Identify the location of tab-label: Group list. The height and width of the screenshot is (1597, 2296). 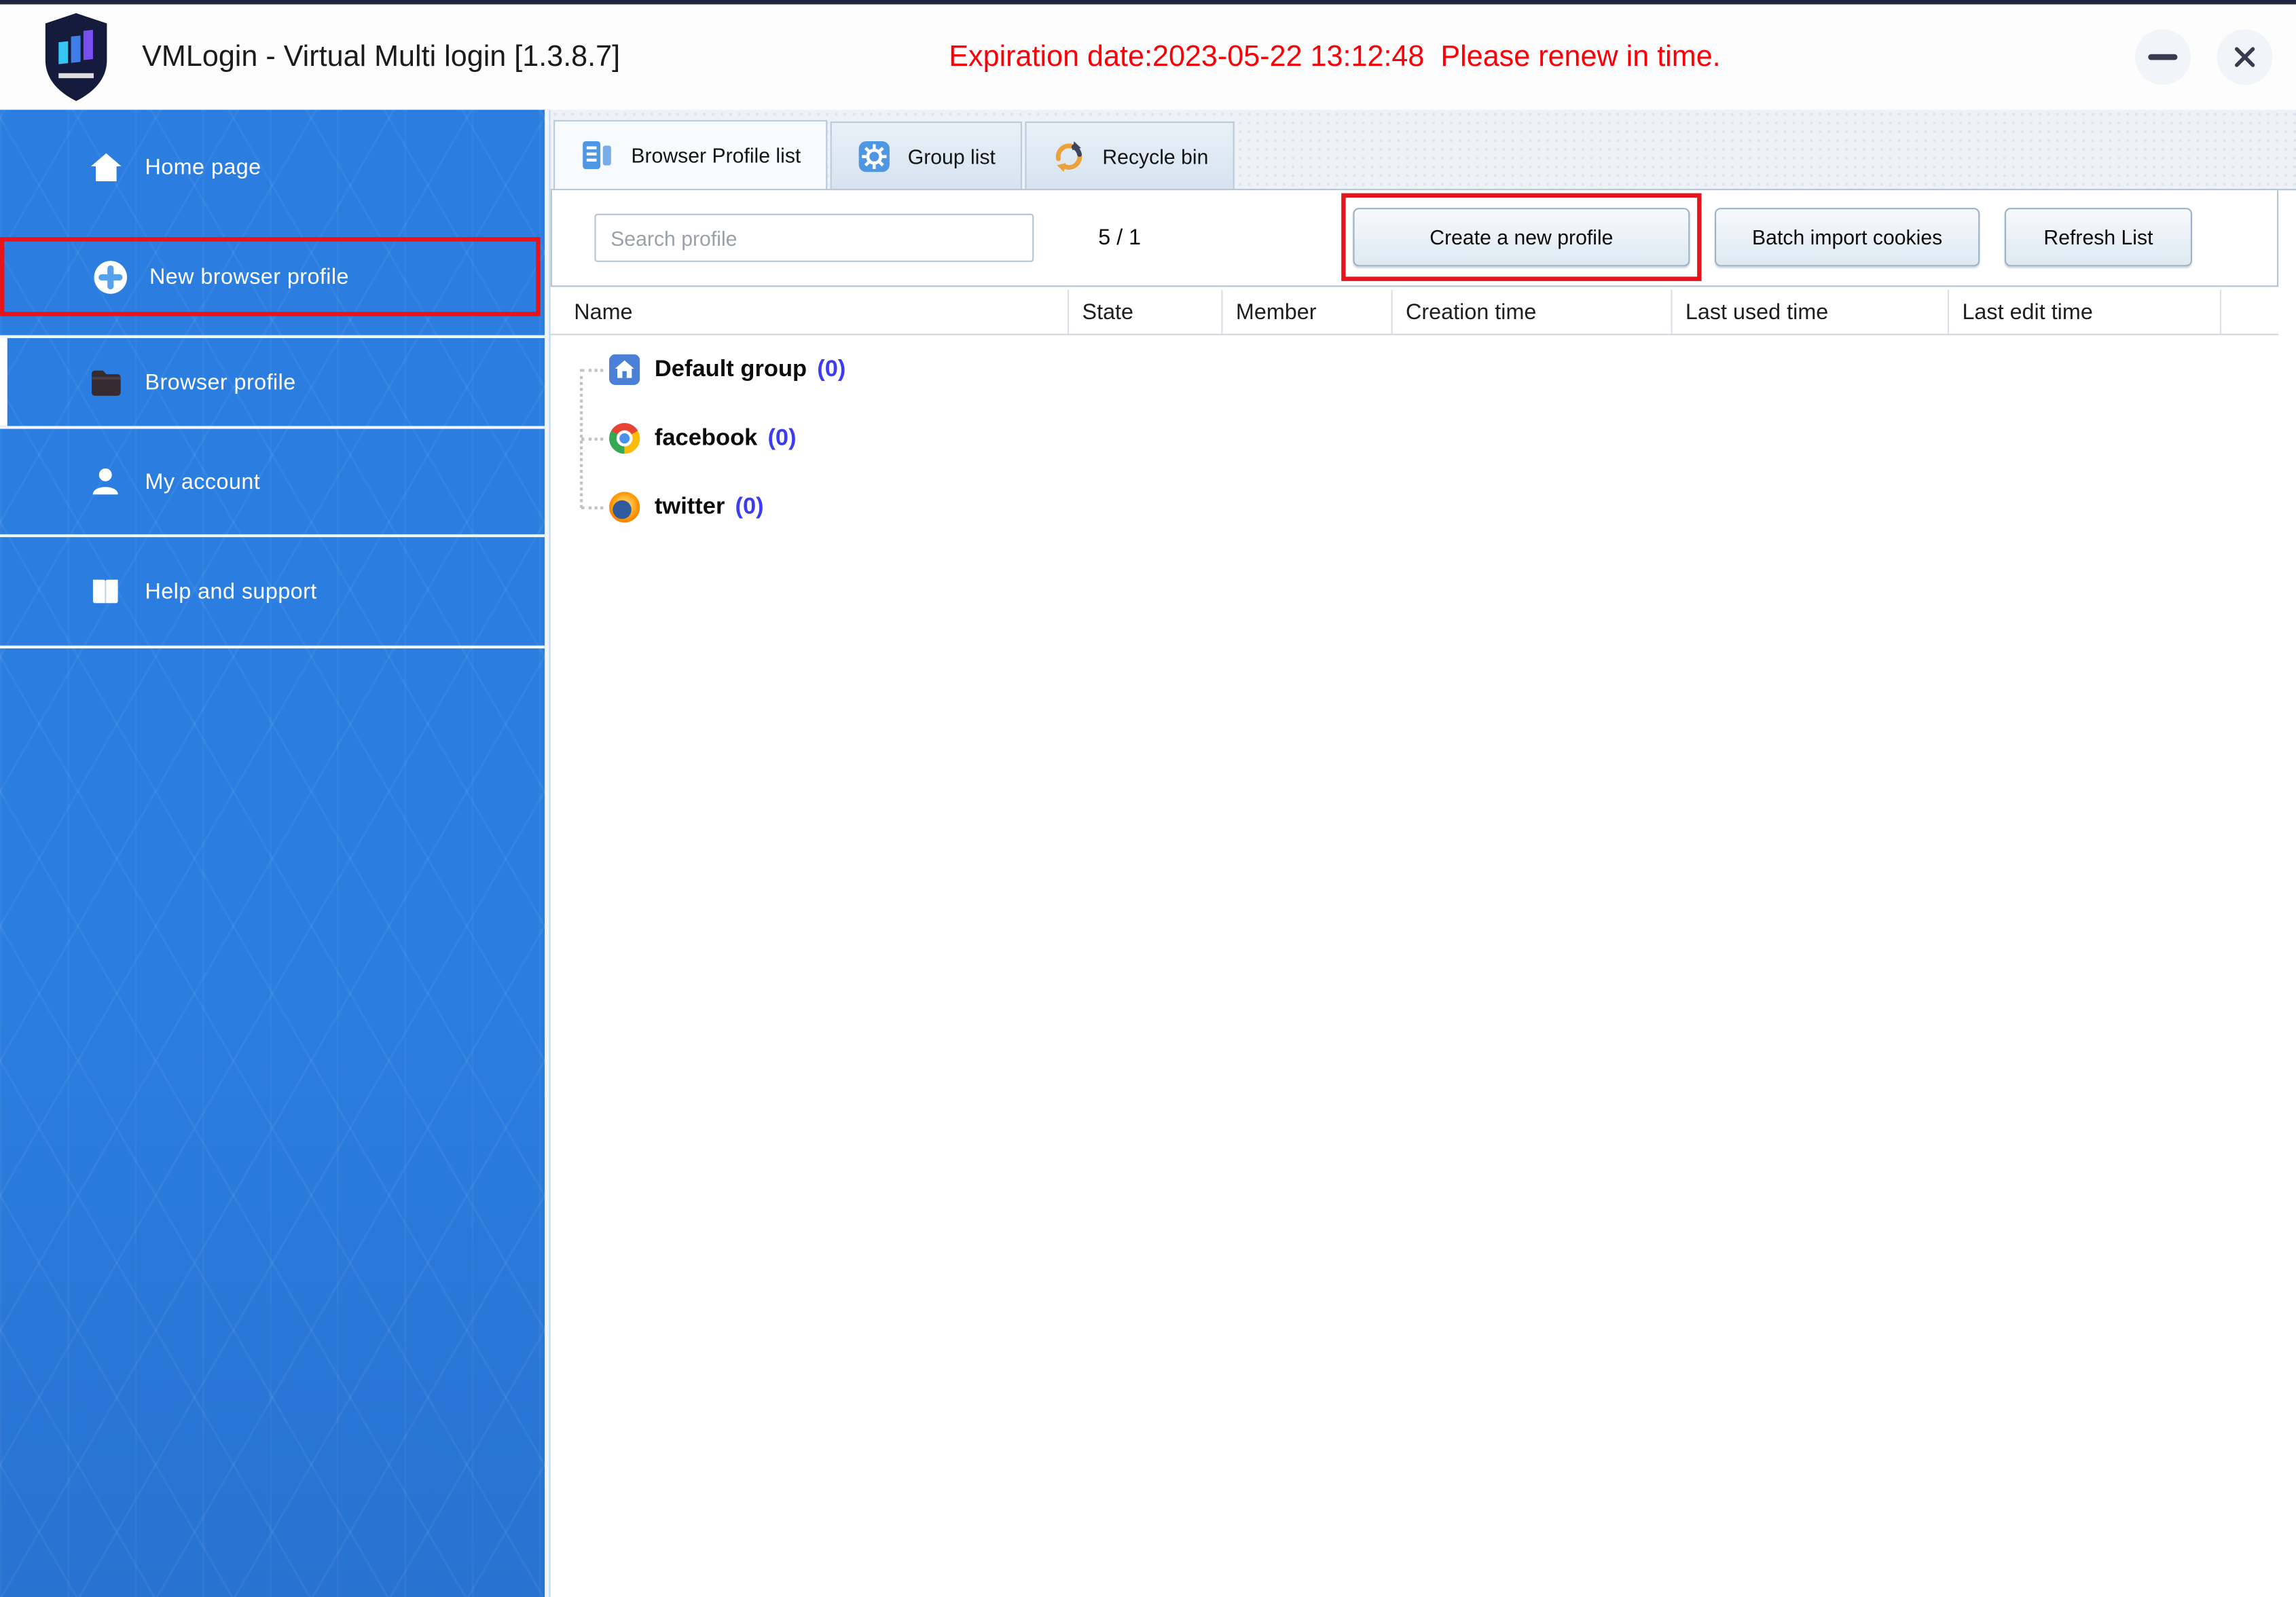
(952, 156).